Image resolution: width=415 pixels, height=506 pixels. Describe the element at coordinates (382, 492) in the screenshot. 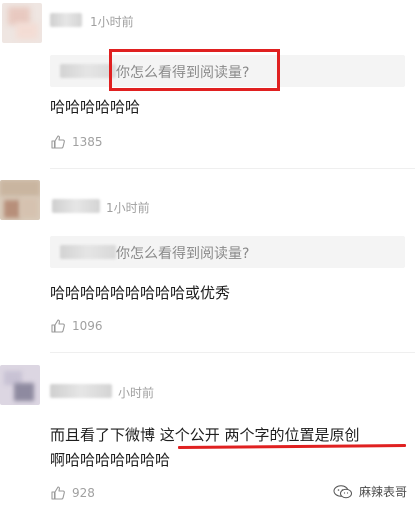

I see `watermark-label: 麻辣表哥` at that location.